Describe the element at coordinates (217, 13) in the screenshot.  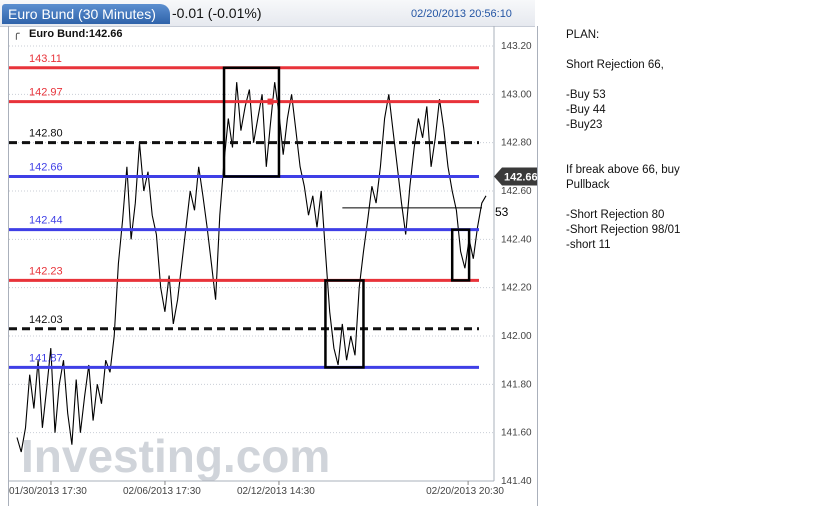
I see `price-change: -0.01 (-0.01%)` at that location.